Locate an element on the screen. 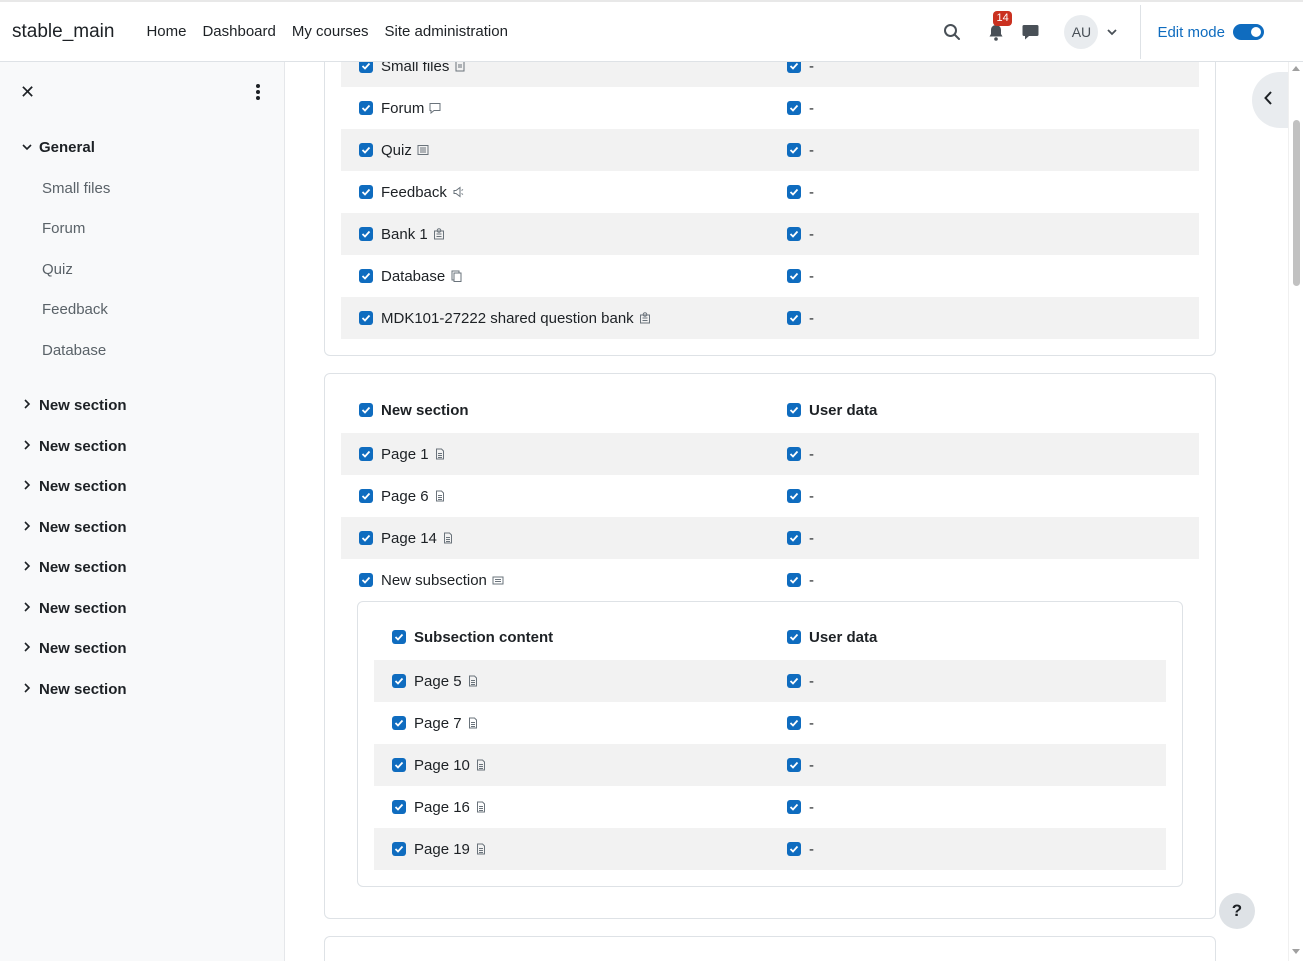 The image size is (1303, 961). nav-my-courses: My courses is located at coordinates (330, 31).